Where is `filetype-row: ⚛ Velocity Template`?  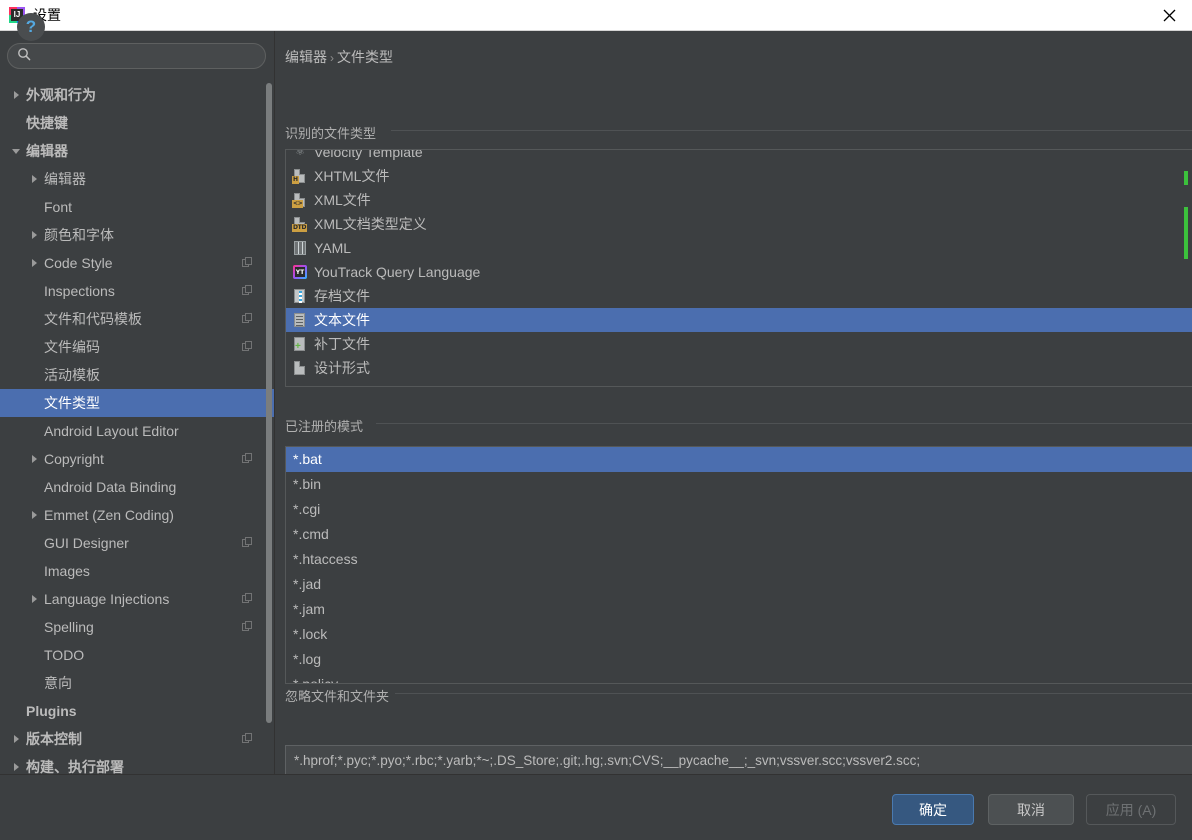 filetype-row: ⚛ Velocity Template is located at coordinates (739, 157).